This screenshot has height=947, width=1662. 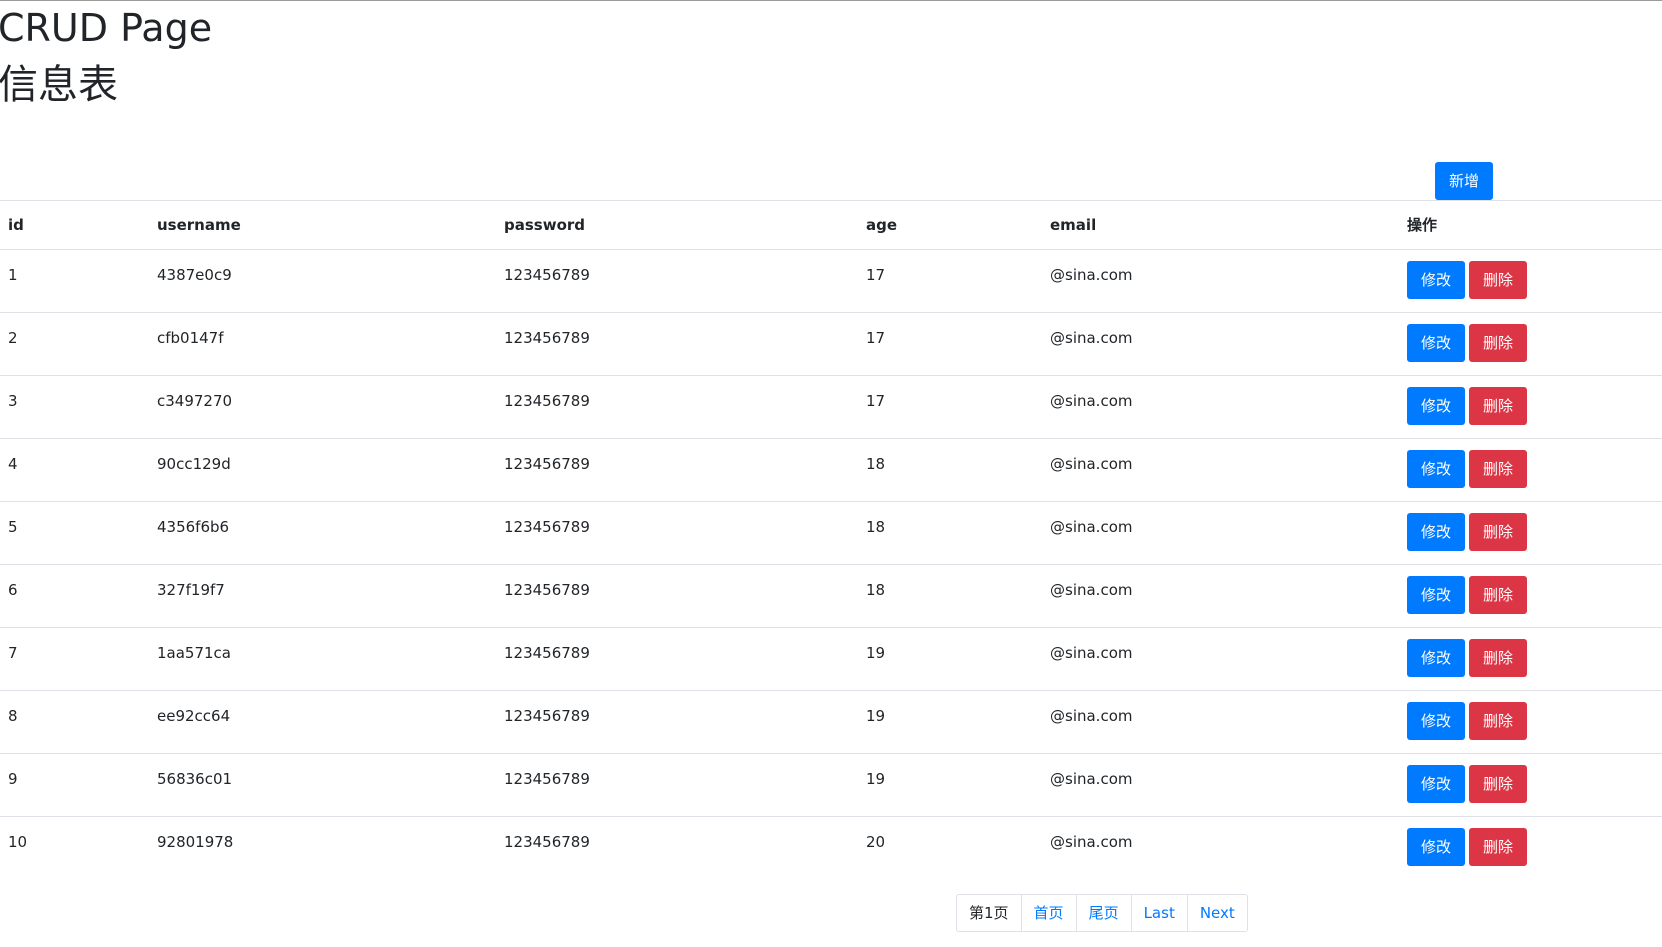 What do you see at coordinates (1464, 181) in the screenshot?
I see `add-button: 新增` at bounding box center [1464, 181].